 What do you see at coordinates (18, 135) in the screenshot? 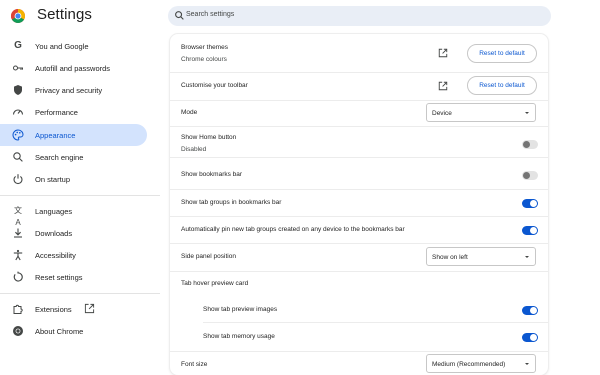
I see `palette-icon` at bounding box center [18, 135].